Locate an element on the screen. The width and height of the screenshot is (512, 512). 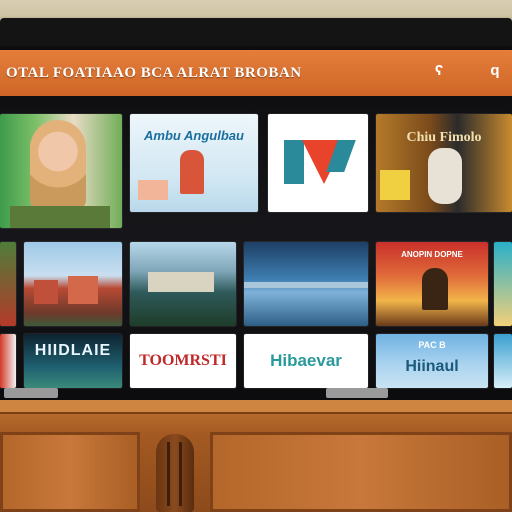
content-tile-hiidlaie: HIIDLAIE is located at coordinates (73, 361).